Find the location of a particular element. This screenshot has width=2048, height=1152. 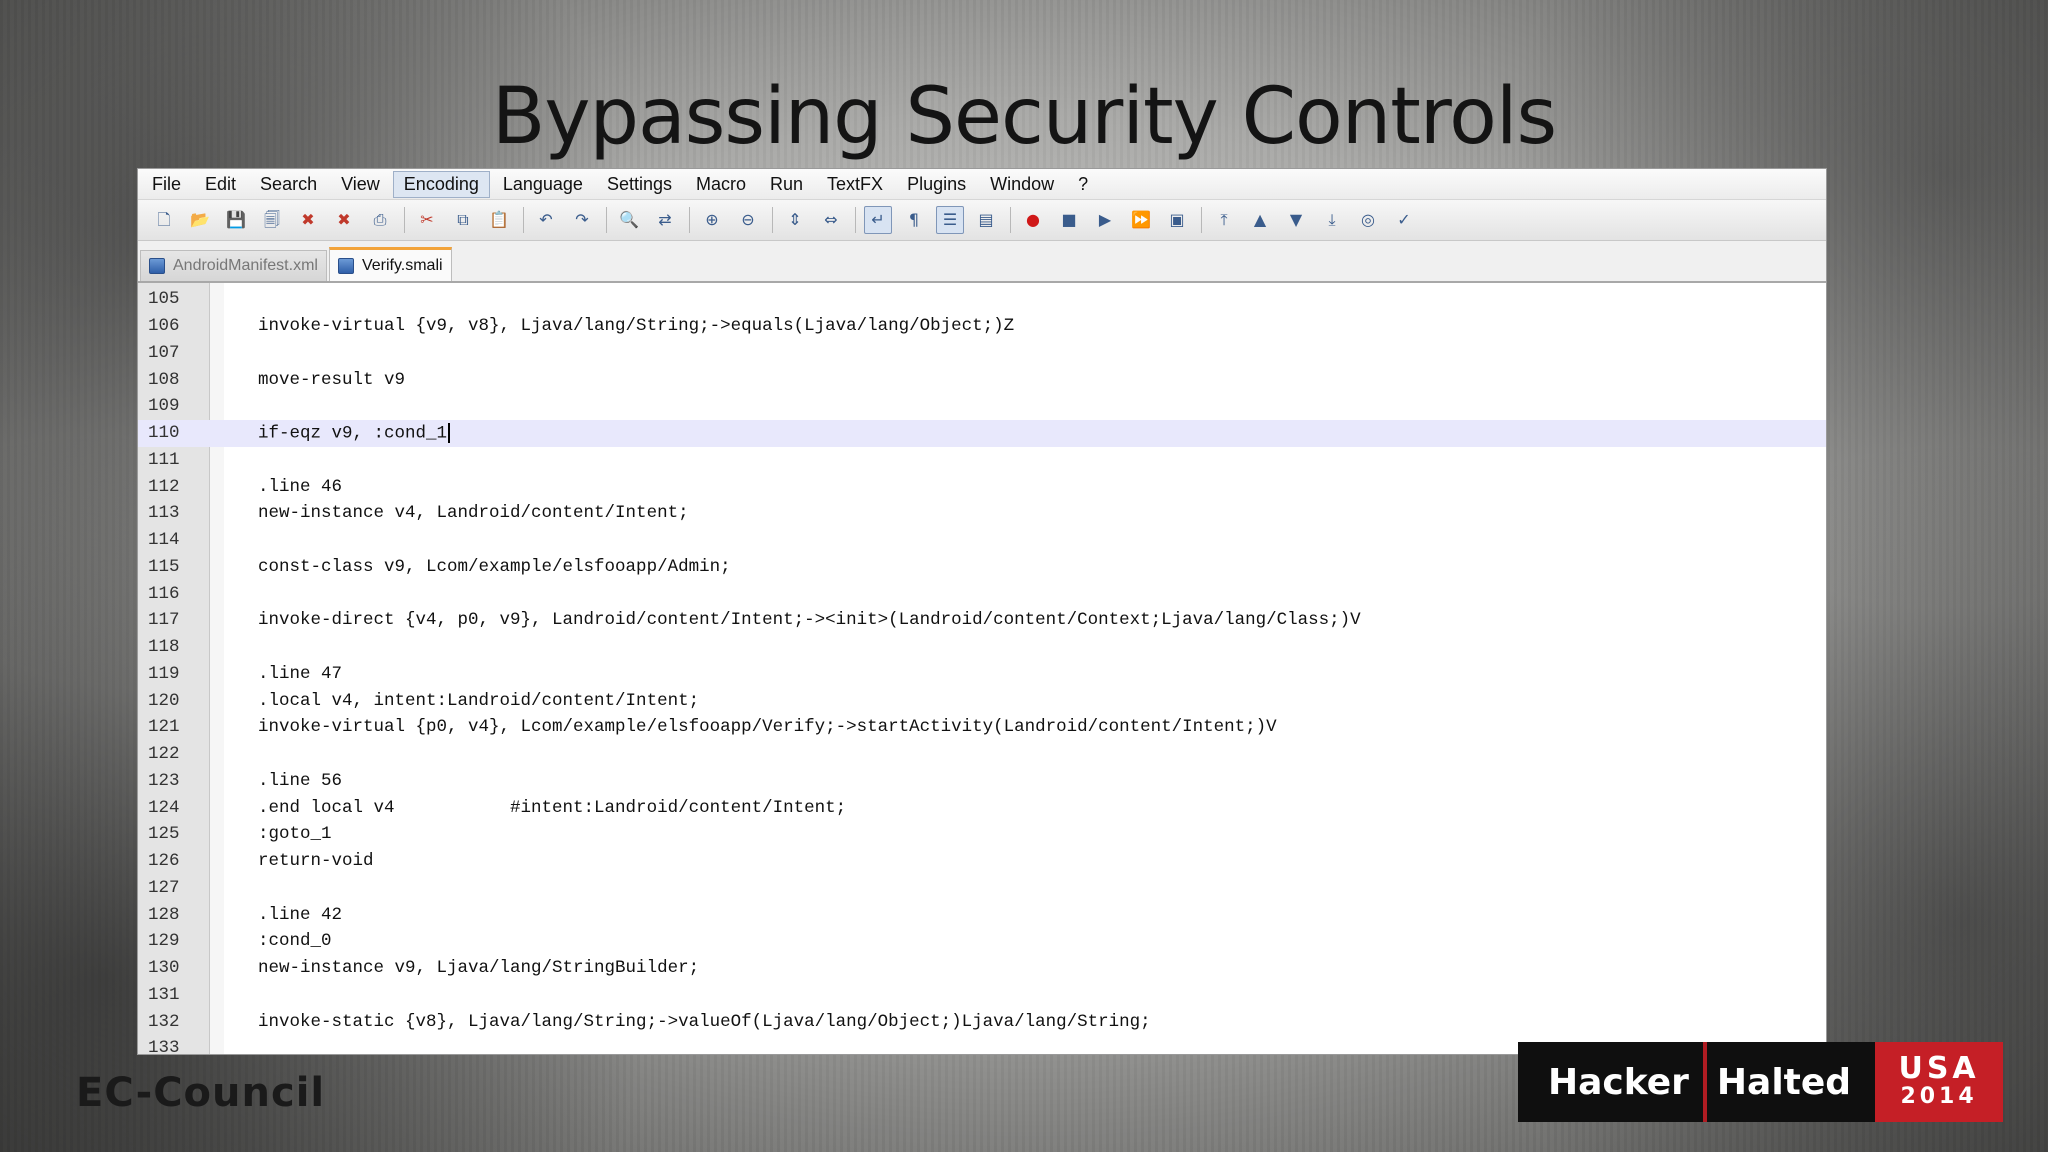

code-line: 112 .line 46 is located at coordinates (982, 486).